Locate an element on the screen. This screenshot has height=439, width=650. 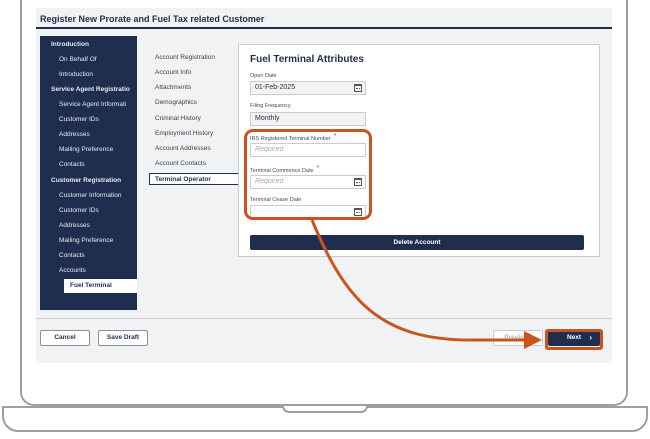
annotation-arrow-path is located at coordinates (426, 284).